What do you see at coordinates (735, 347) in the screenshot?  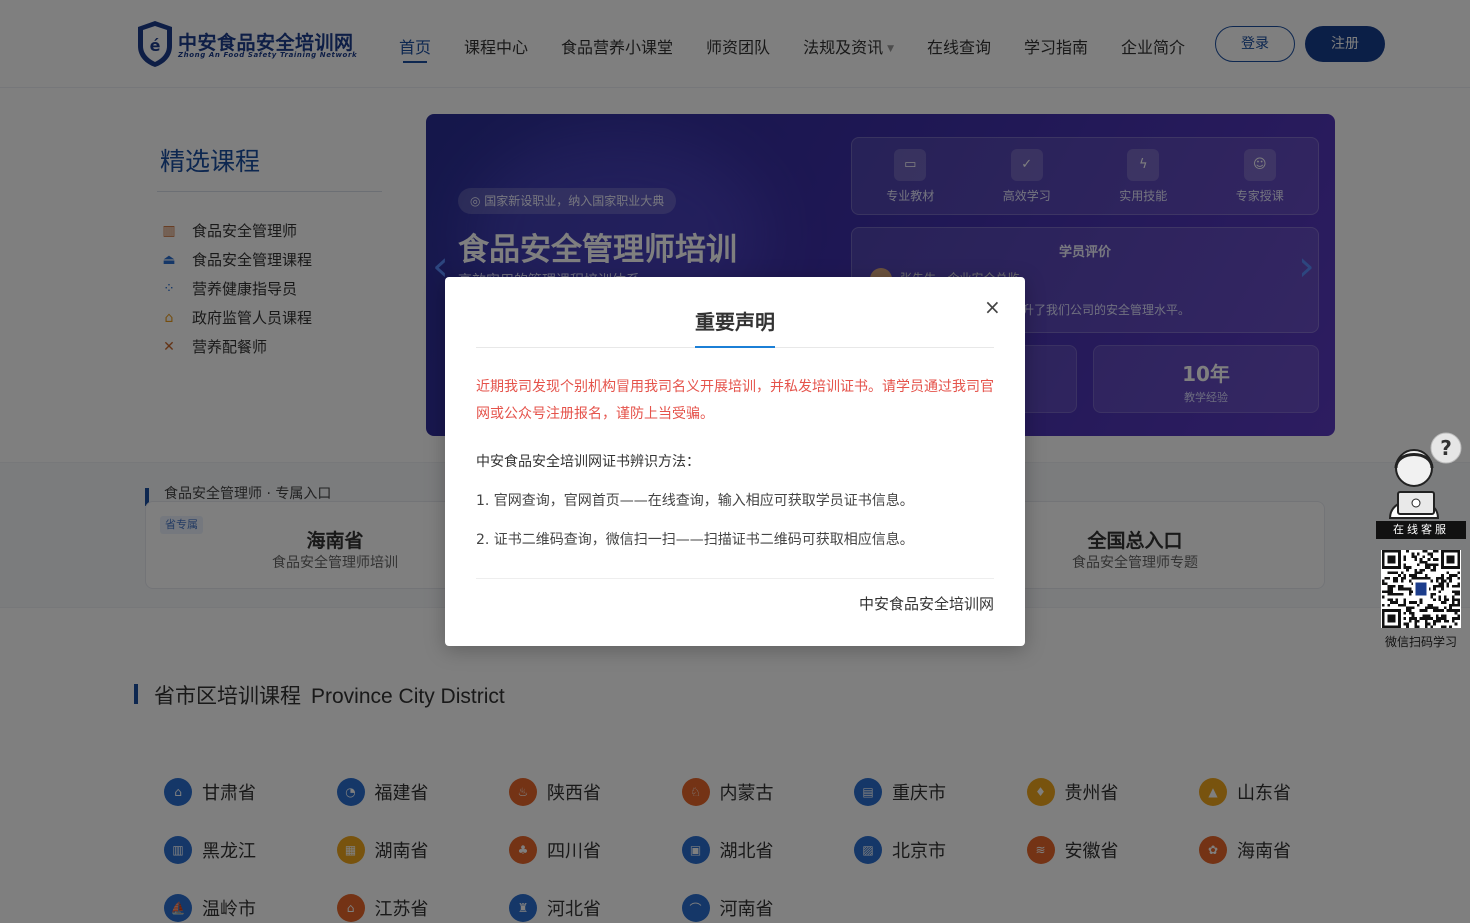 I see `title-underline` at bounding box center [735, 347].